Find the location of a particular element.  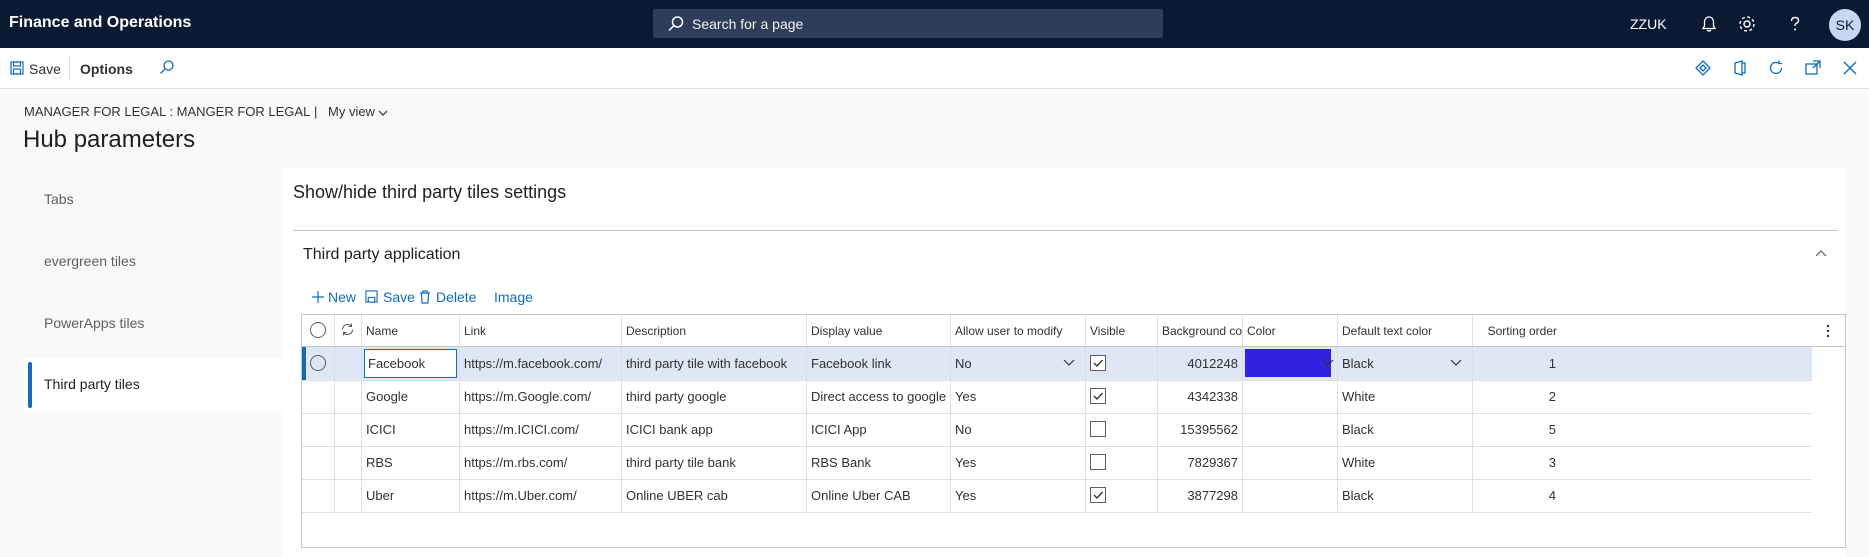

description-cell: third party tile bank is located at coordinates (714, 462).